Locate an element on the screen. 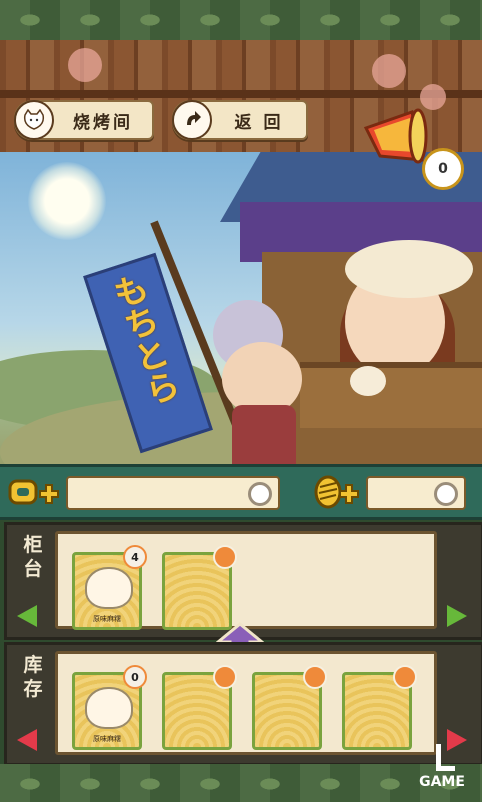 This screenshot has width=482, height=802. coin-add-icon is located at coordinates (335, 492).